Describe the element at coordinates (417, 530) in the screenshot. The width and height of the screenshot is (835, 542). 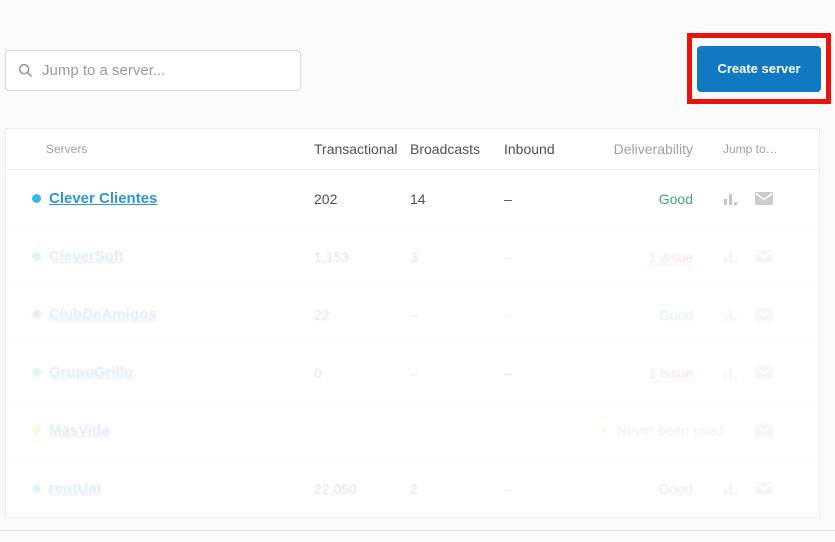
I see `page-bottom-divider` at that location.